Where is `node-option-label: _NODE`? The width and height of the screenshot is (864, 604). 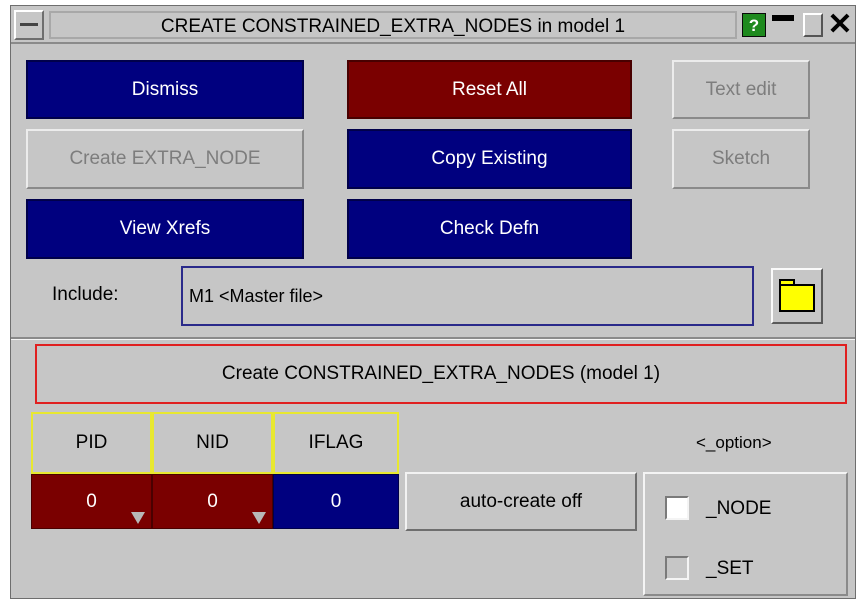 node-option-label: _NODE is located at coordinates (739, 508).